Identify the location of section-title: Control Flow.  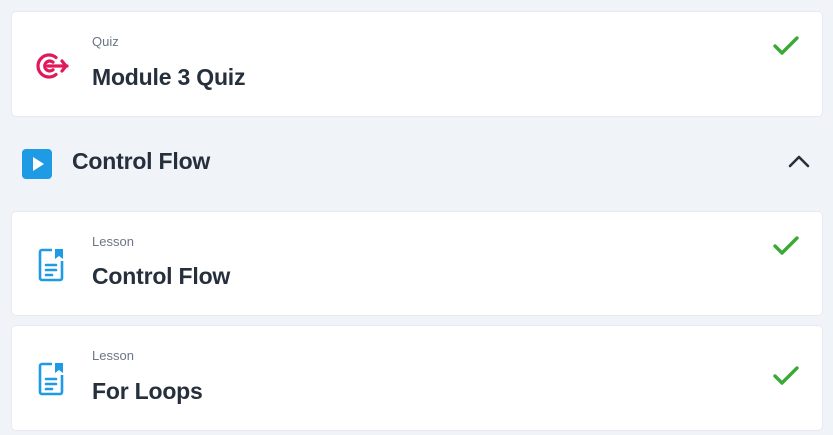
(141, 161).